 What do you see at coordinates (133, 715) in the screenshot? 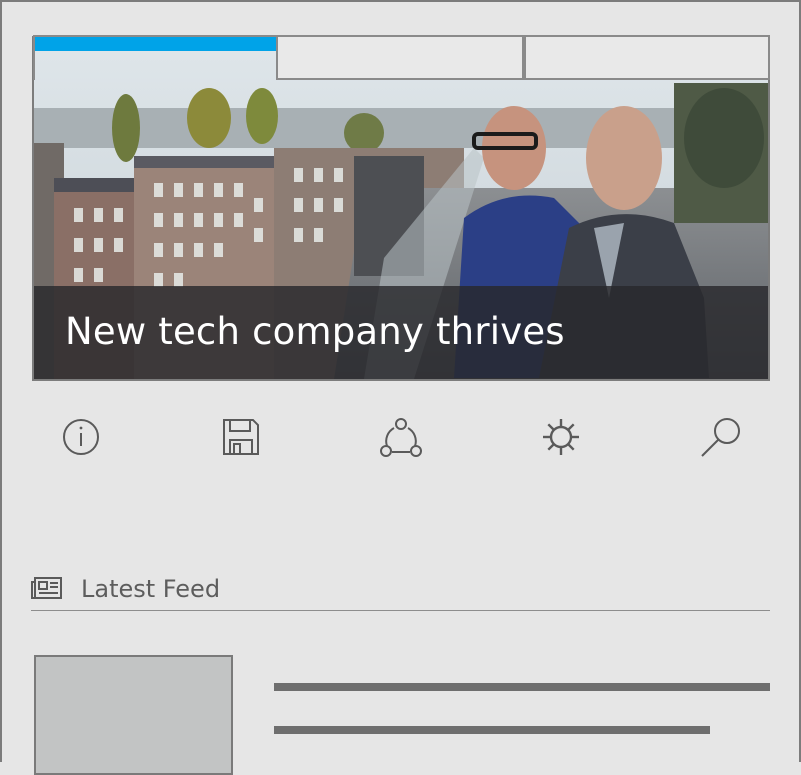
I see `feed-item-thumbnail` at bounding box center [133, 715].